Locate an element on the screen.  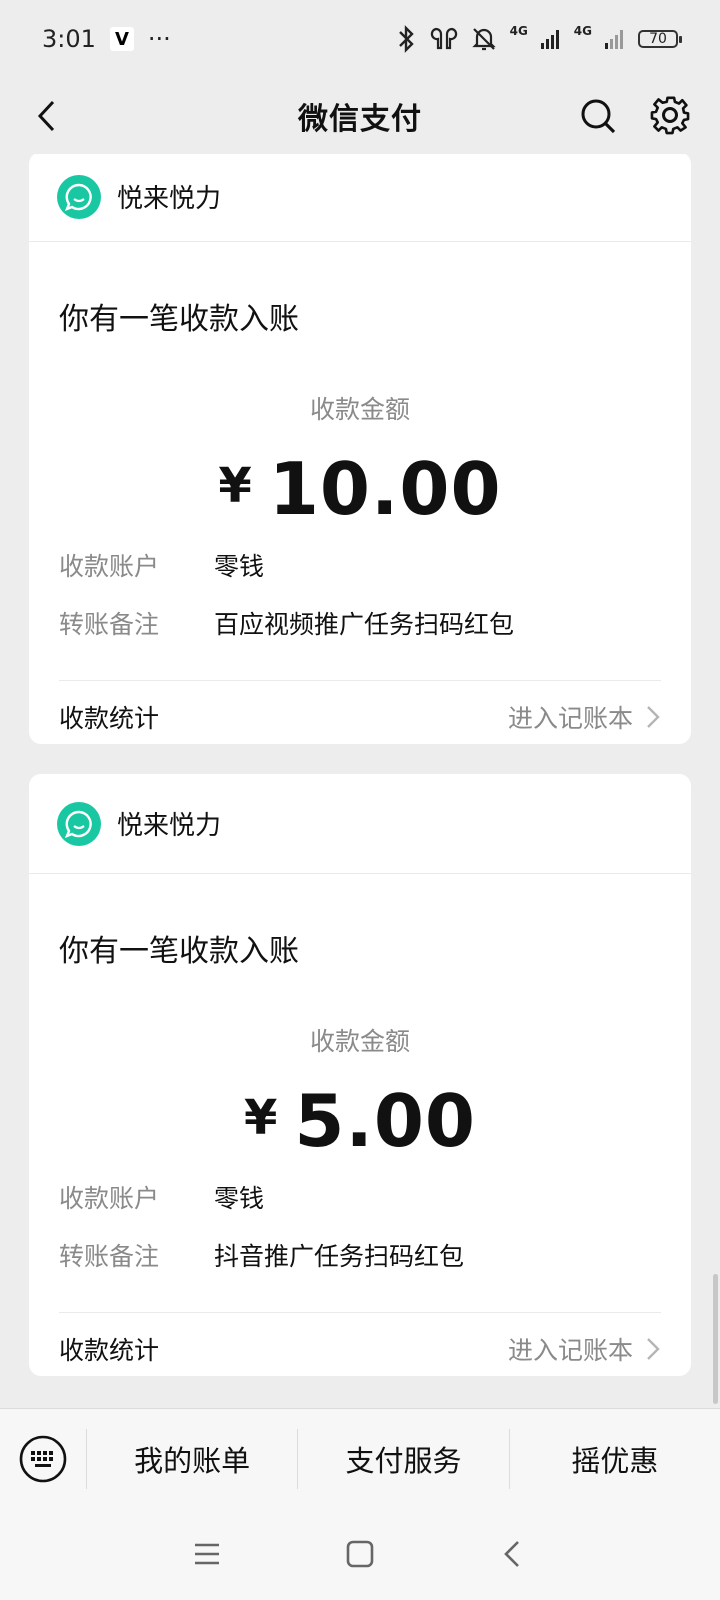
app-badge-icon: V is located at coordinates (121, 39).